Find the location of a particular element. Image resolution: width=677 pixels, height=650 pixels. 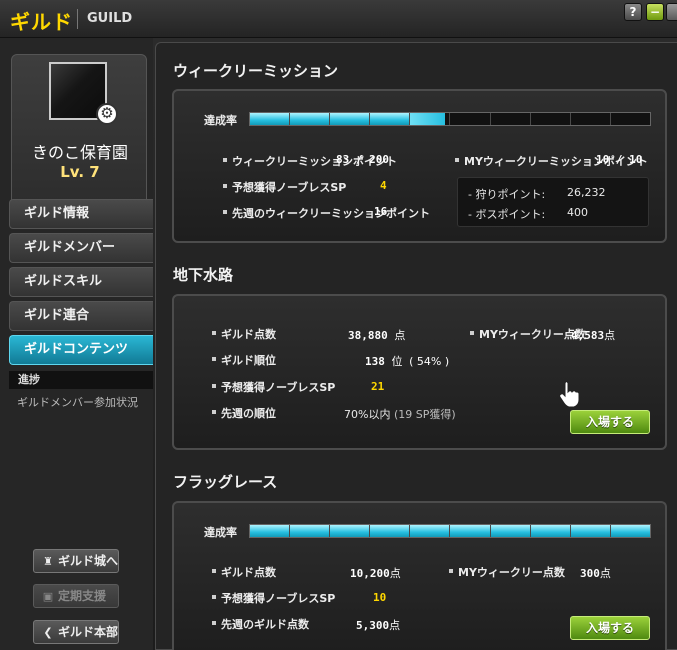

uw-my-weekly-value: 4,583点 is located at coordinates (593, 335).